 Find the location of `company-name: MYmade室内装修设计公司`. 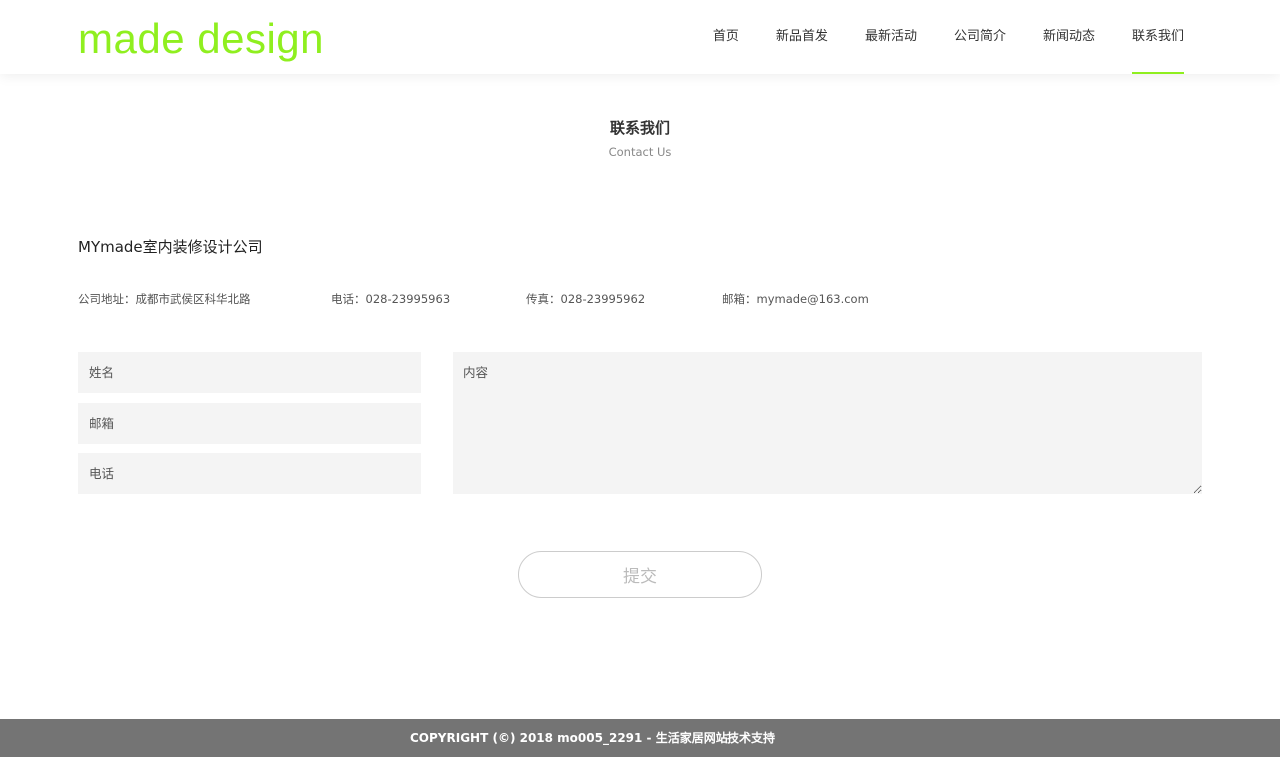

company-name: MYmade室内装修设计公司 is located at coordinates (170, 247).